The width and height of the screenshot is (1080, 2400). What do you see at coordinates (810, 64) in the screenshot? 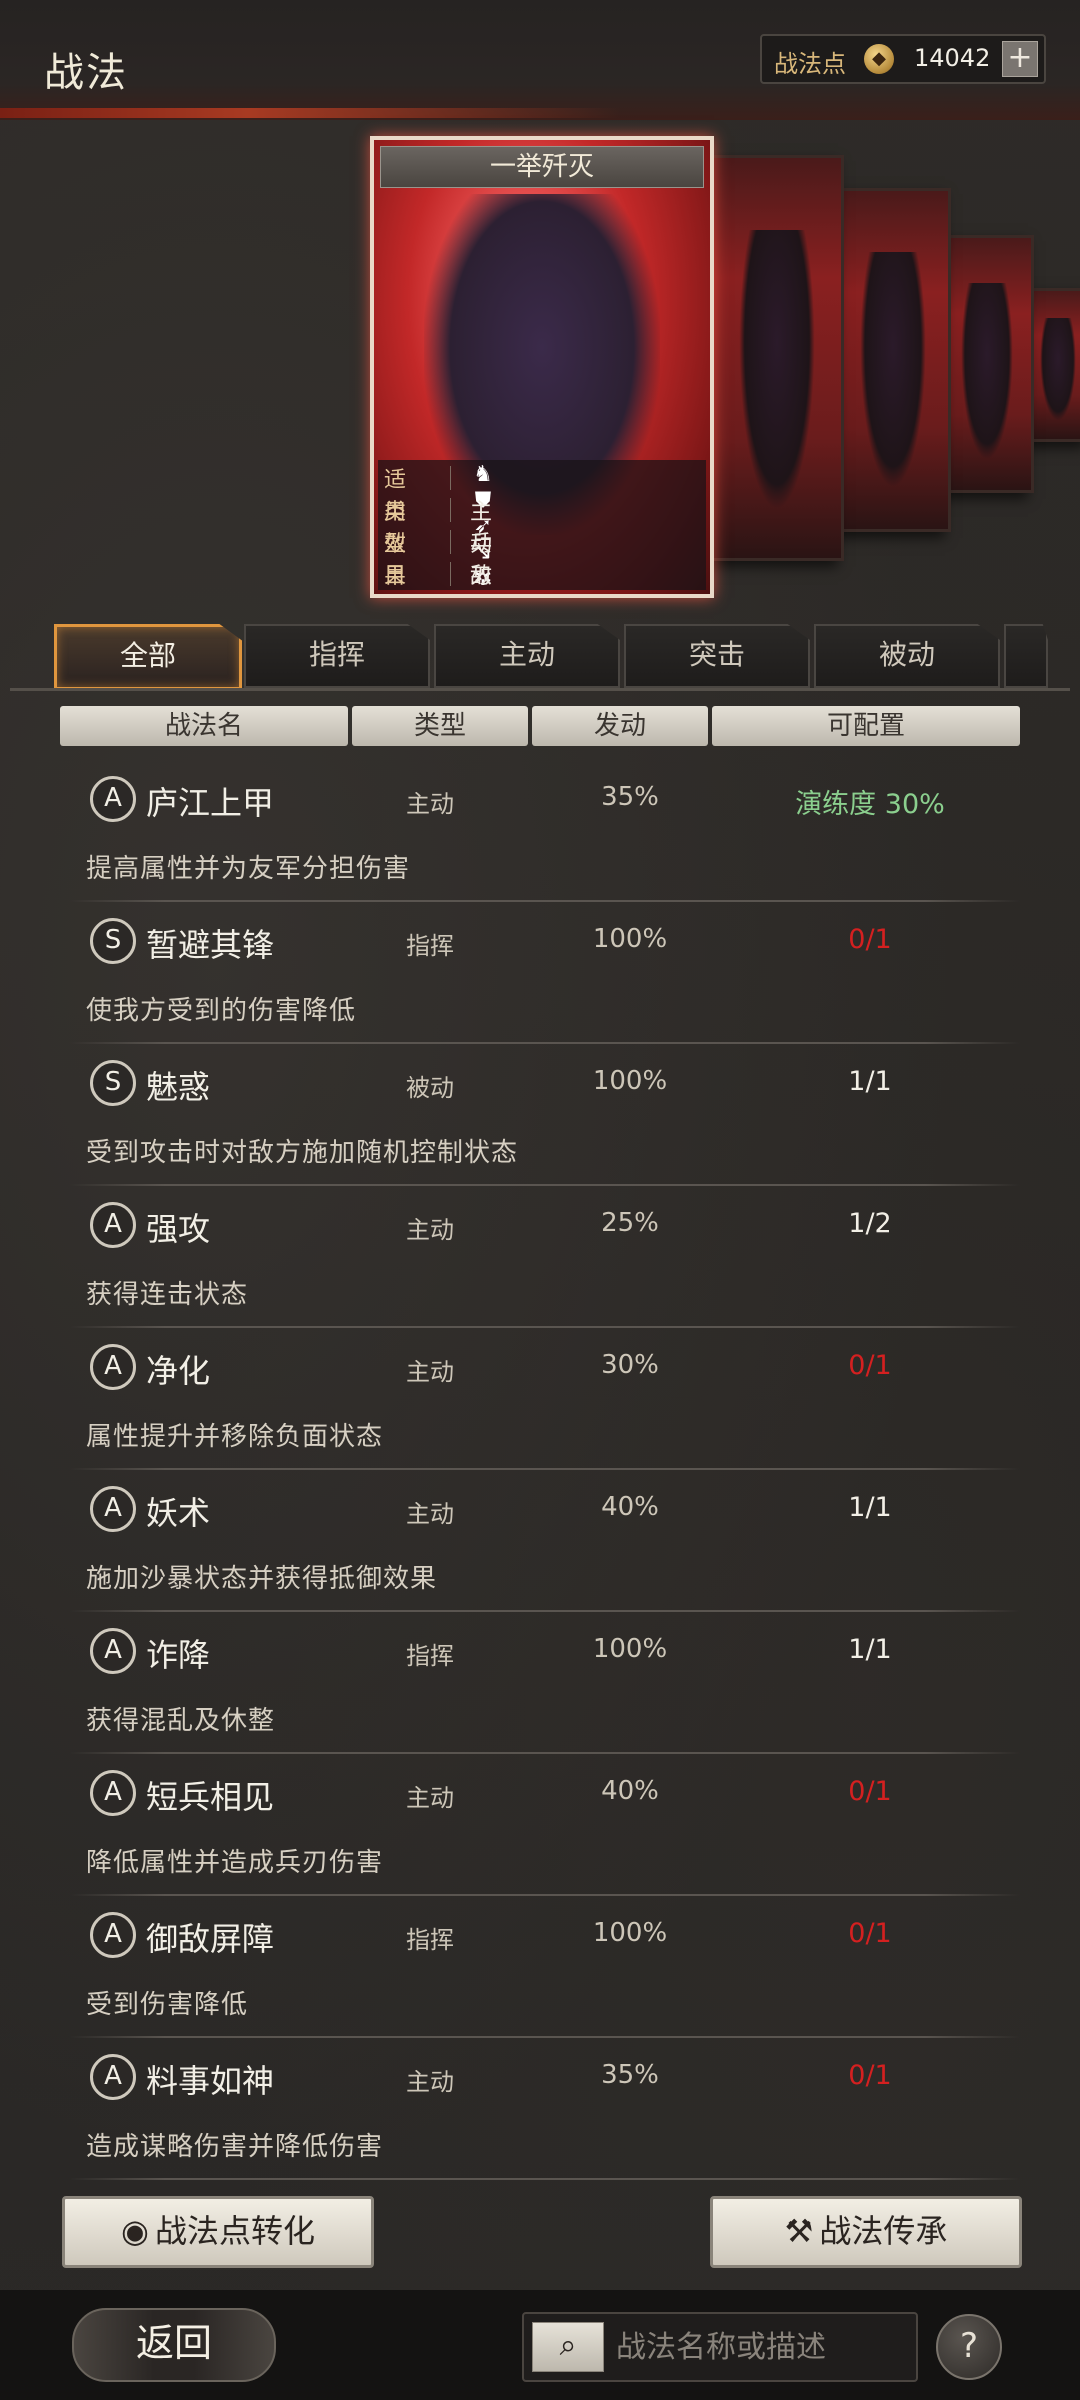
I see `tactic-points-label: 战法点` at bounding box center [810, 64].